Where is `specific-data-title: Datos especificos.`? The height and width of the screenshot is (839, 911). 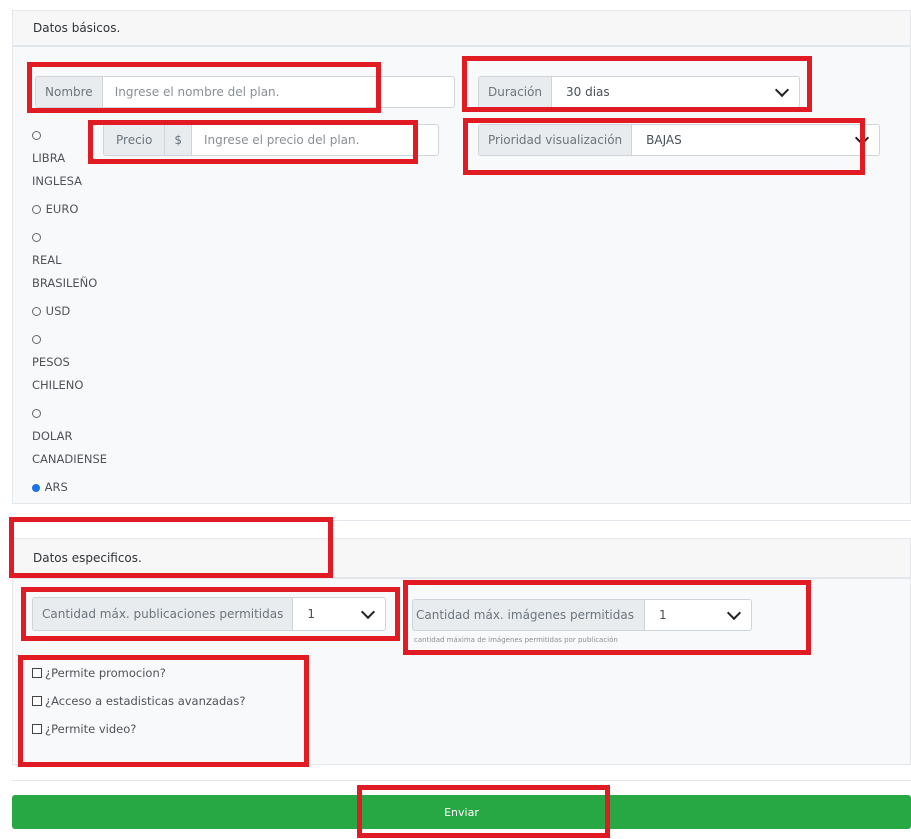 specific-data-title: Datos especificos. is located at coordinates (87, 558).